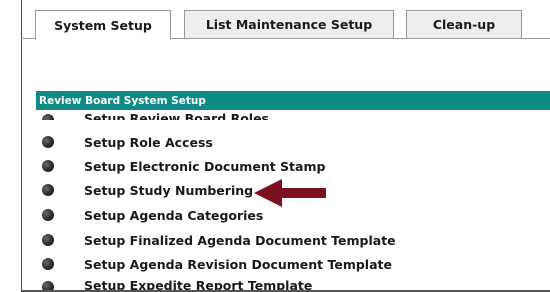 This screenshot has height=292, width=550. I want to click on tab-system-setup: System Setup, so click(103, 25).